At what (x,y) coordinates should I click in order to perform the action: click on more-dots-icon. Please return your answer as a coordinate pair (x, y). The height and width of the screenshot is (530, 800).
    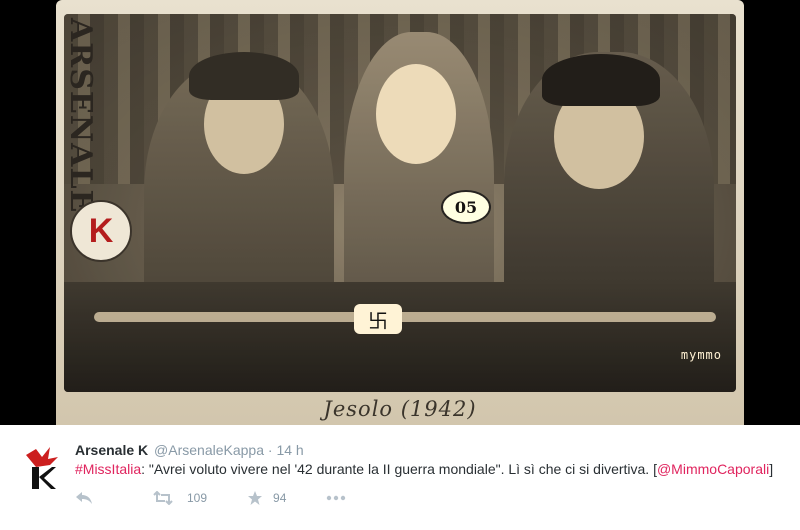
    Looking at the image, I should click on (336, 498).